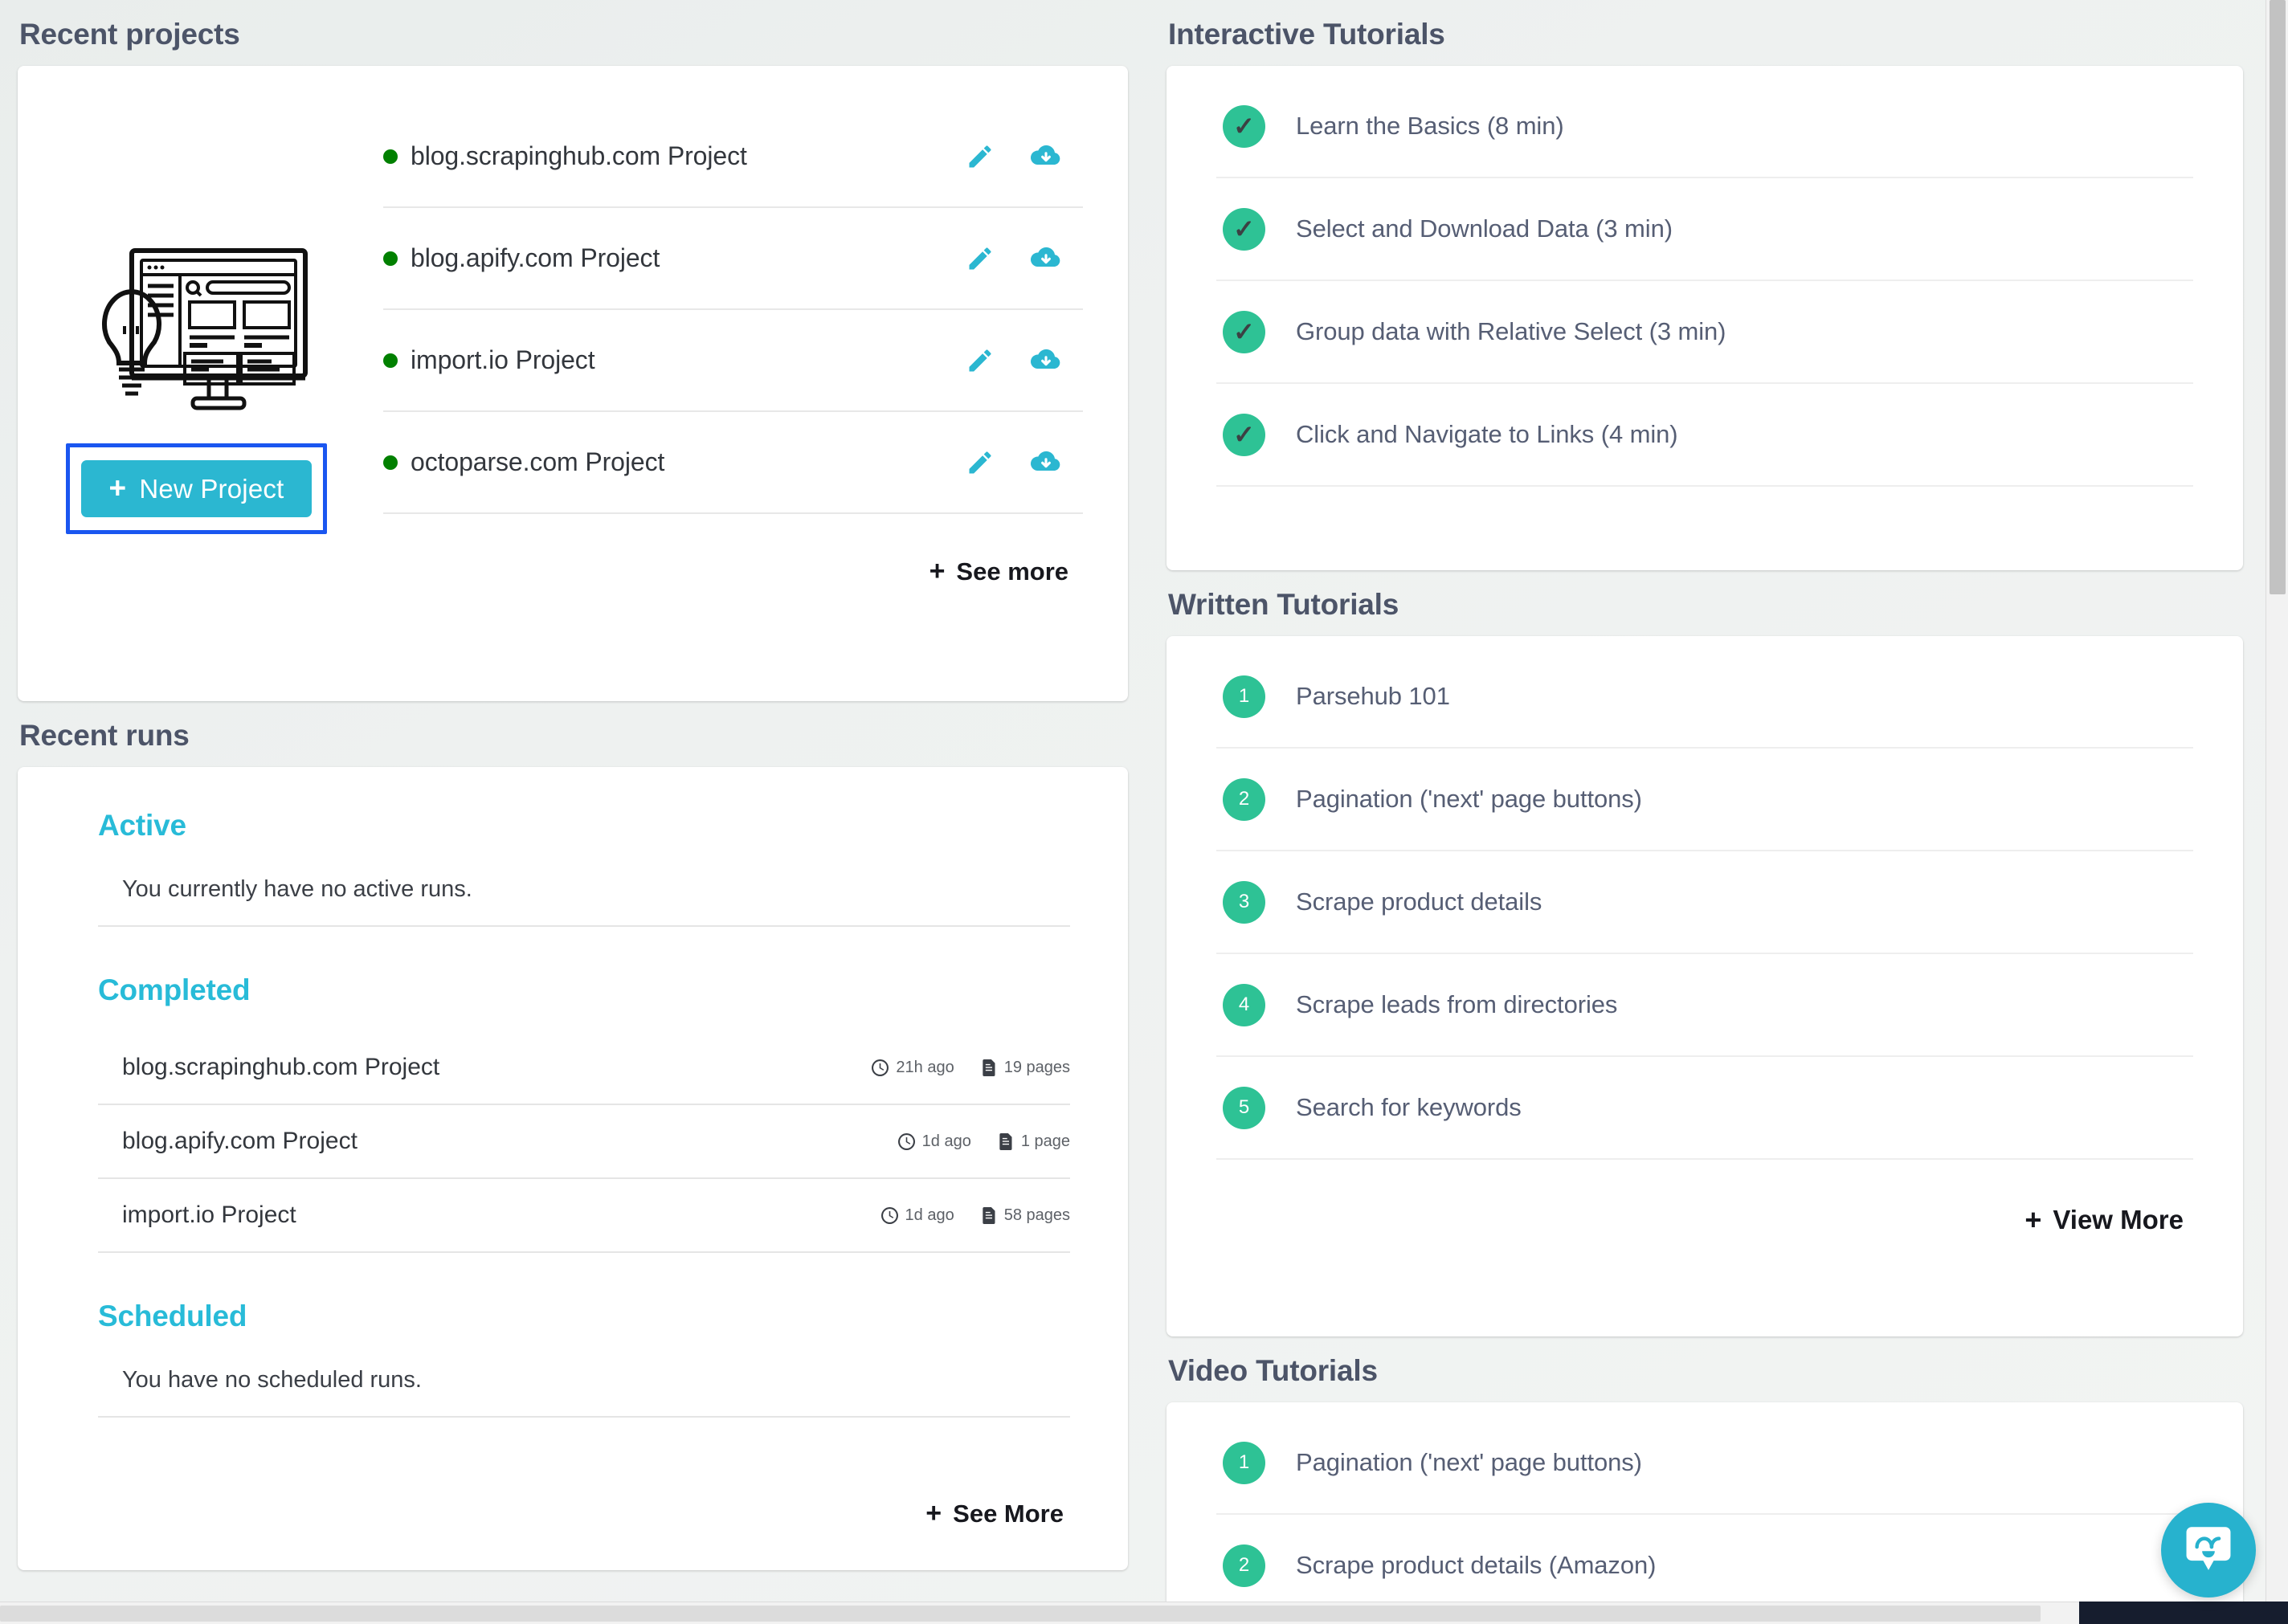 This screenshot has height=1624, width=2288. I want to click on run-time-label: 21h ago, so click(925, 1067).